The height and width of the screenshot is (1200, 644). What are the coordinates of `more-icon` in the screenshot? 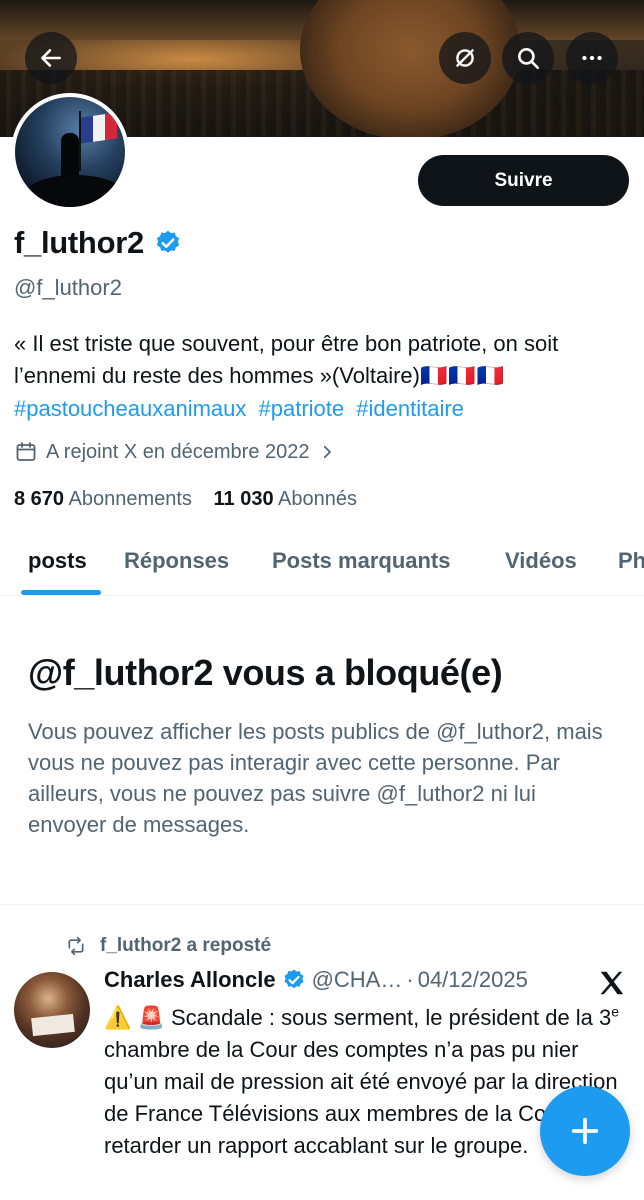 It's located at (592, 58).